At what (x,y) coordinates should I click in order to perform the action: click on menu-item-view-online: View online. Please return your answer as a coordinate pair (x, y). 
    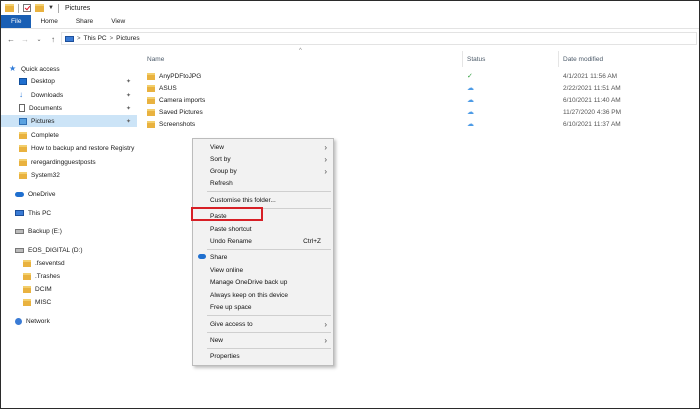
    Looking at the image, I should click on (263, 270).